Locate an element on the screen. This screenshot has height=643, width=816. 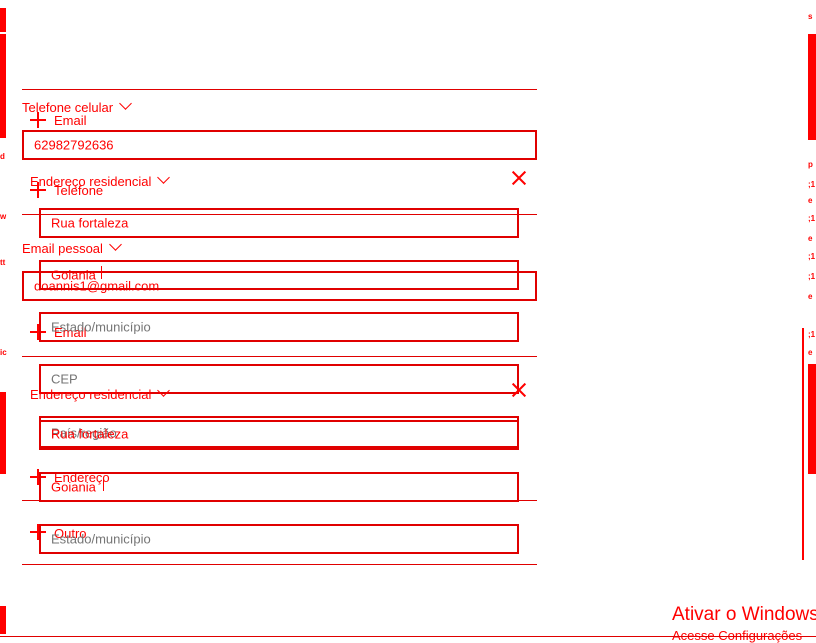
left-edge-label: w is located at coordinates (3, 216).